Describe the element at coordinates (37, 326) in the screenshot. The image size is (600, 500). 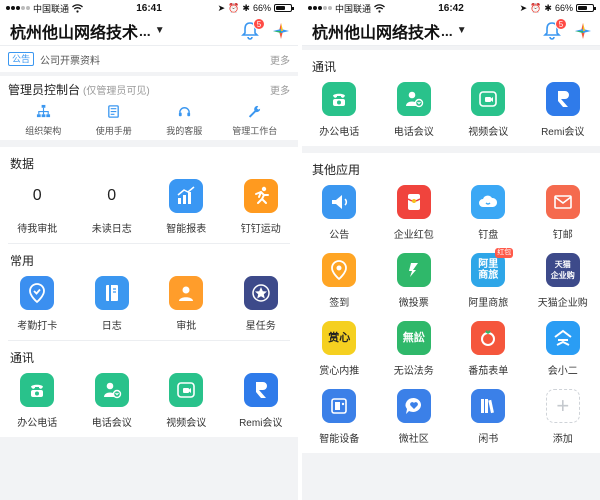
I see `cell-label: 考勤打卡` at that location.